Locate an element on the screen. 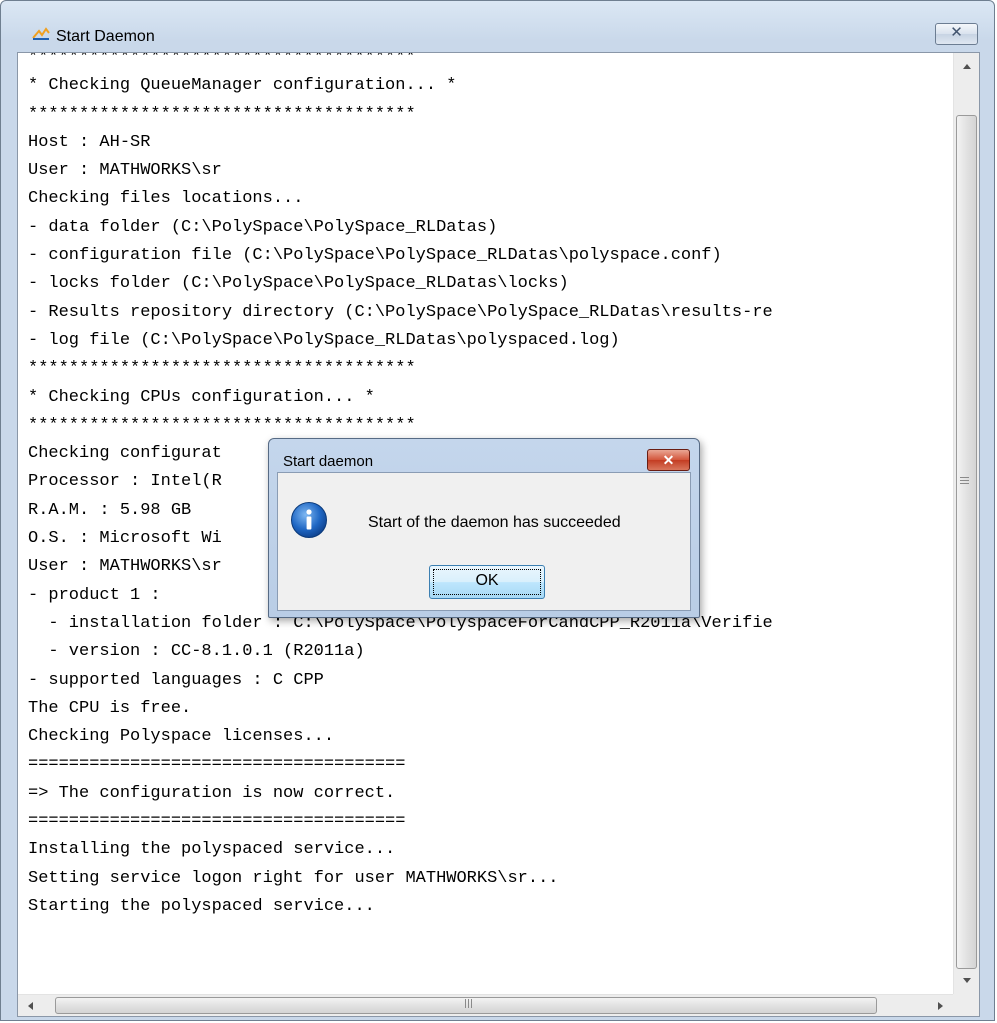 Image resolution: width=997 pixels, height=1023 pixels. arrow-down-icon is located at coordinates (967, 981).